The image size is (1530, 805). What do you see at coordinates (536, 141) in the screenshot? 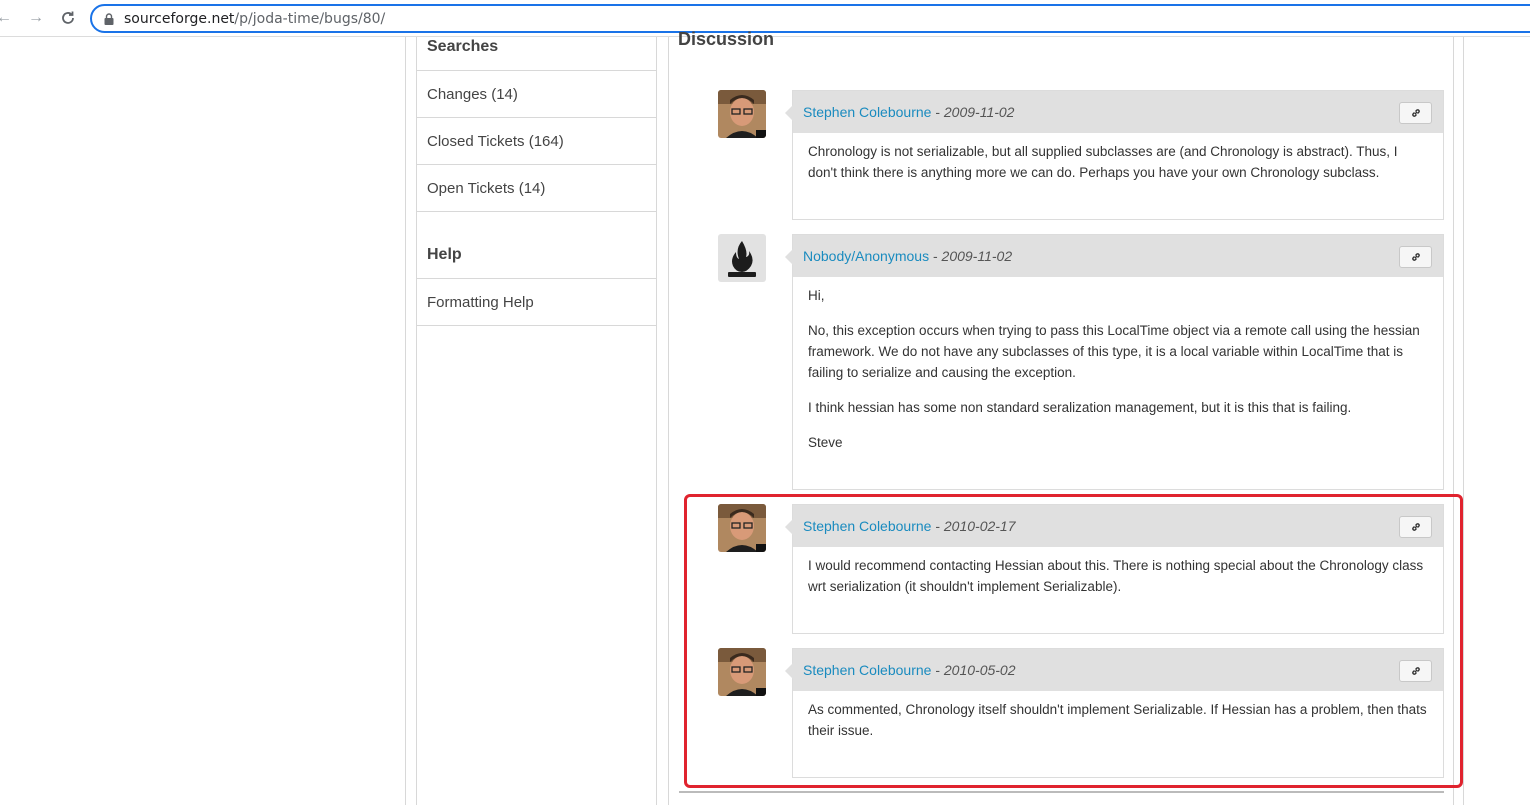
I see `sidebar-item-closed-tickets: Closed Tickets (164)` at bounding box center [536, 141].